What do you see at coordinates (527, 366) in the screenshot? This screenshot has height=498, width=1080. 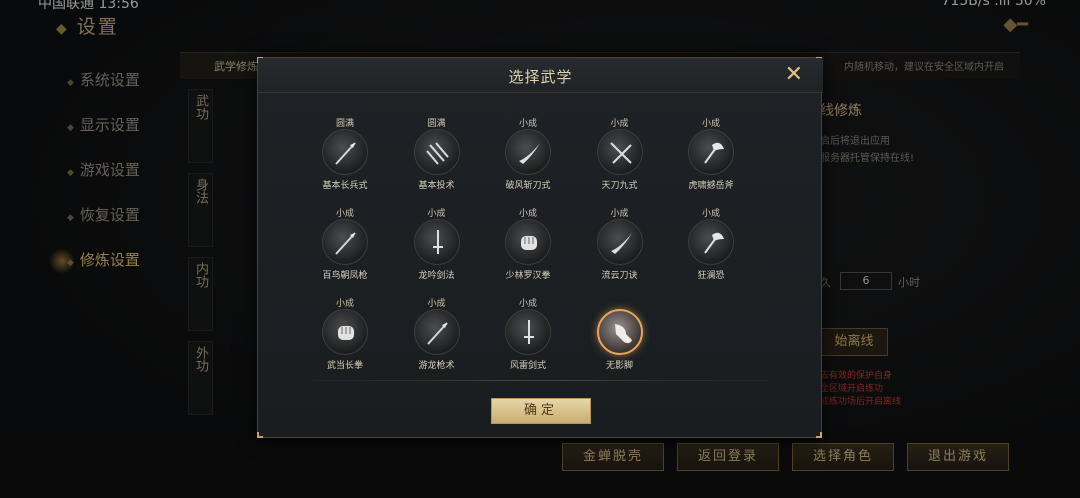 I see `skill-name: 风雷剑式` at bounding box center [527, 366].